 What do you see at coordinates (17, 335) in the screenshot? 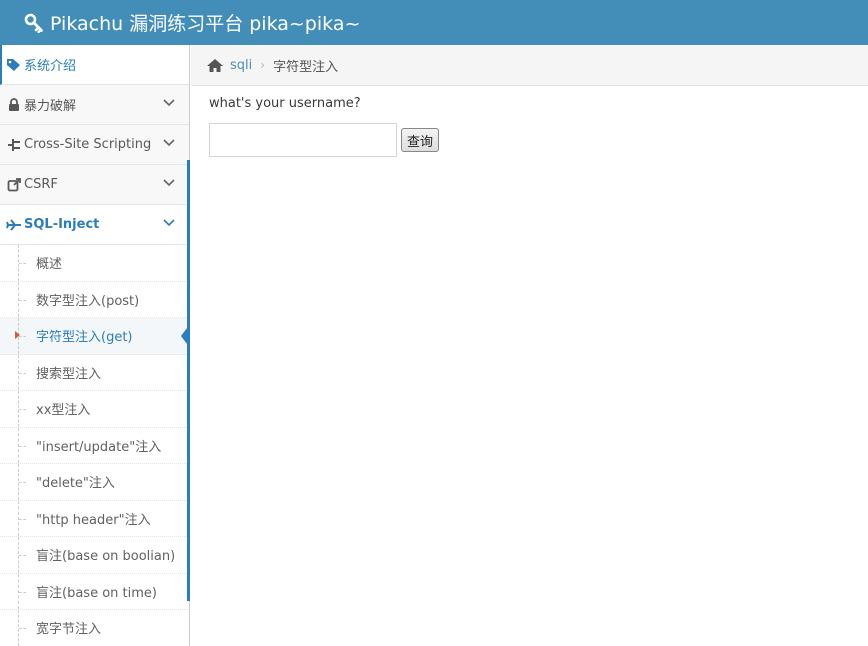
I see `caret-right-icon` at bounding box center [17, 335].